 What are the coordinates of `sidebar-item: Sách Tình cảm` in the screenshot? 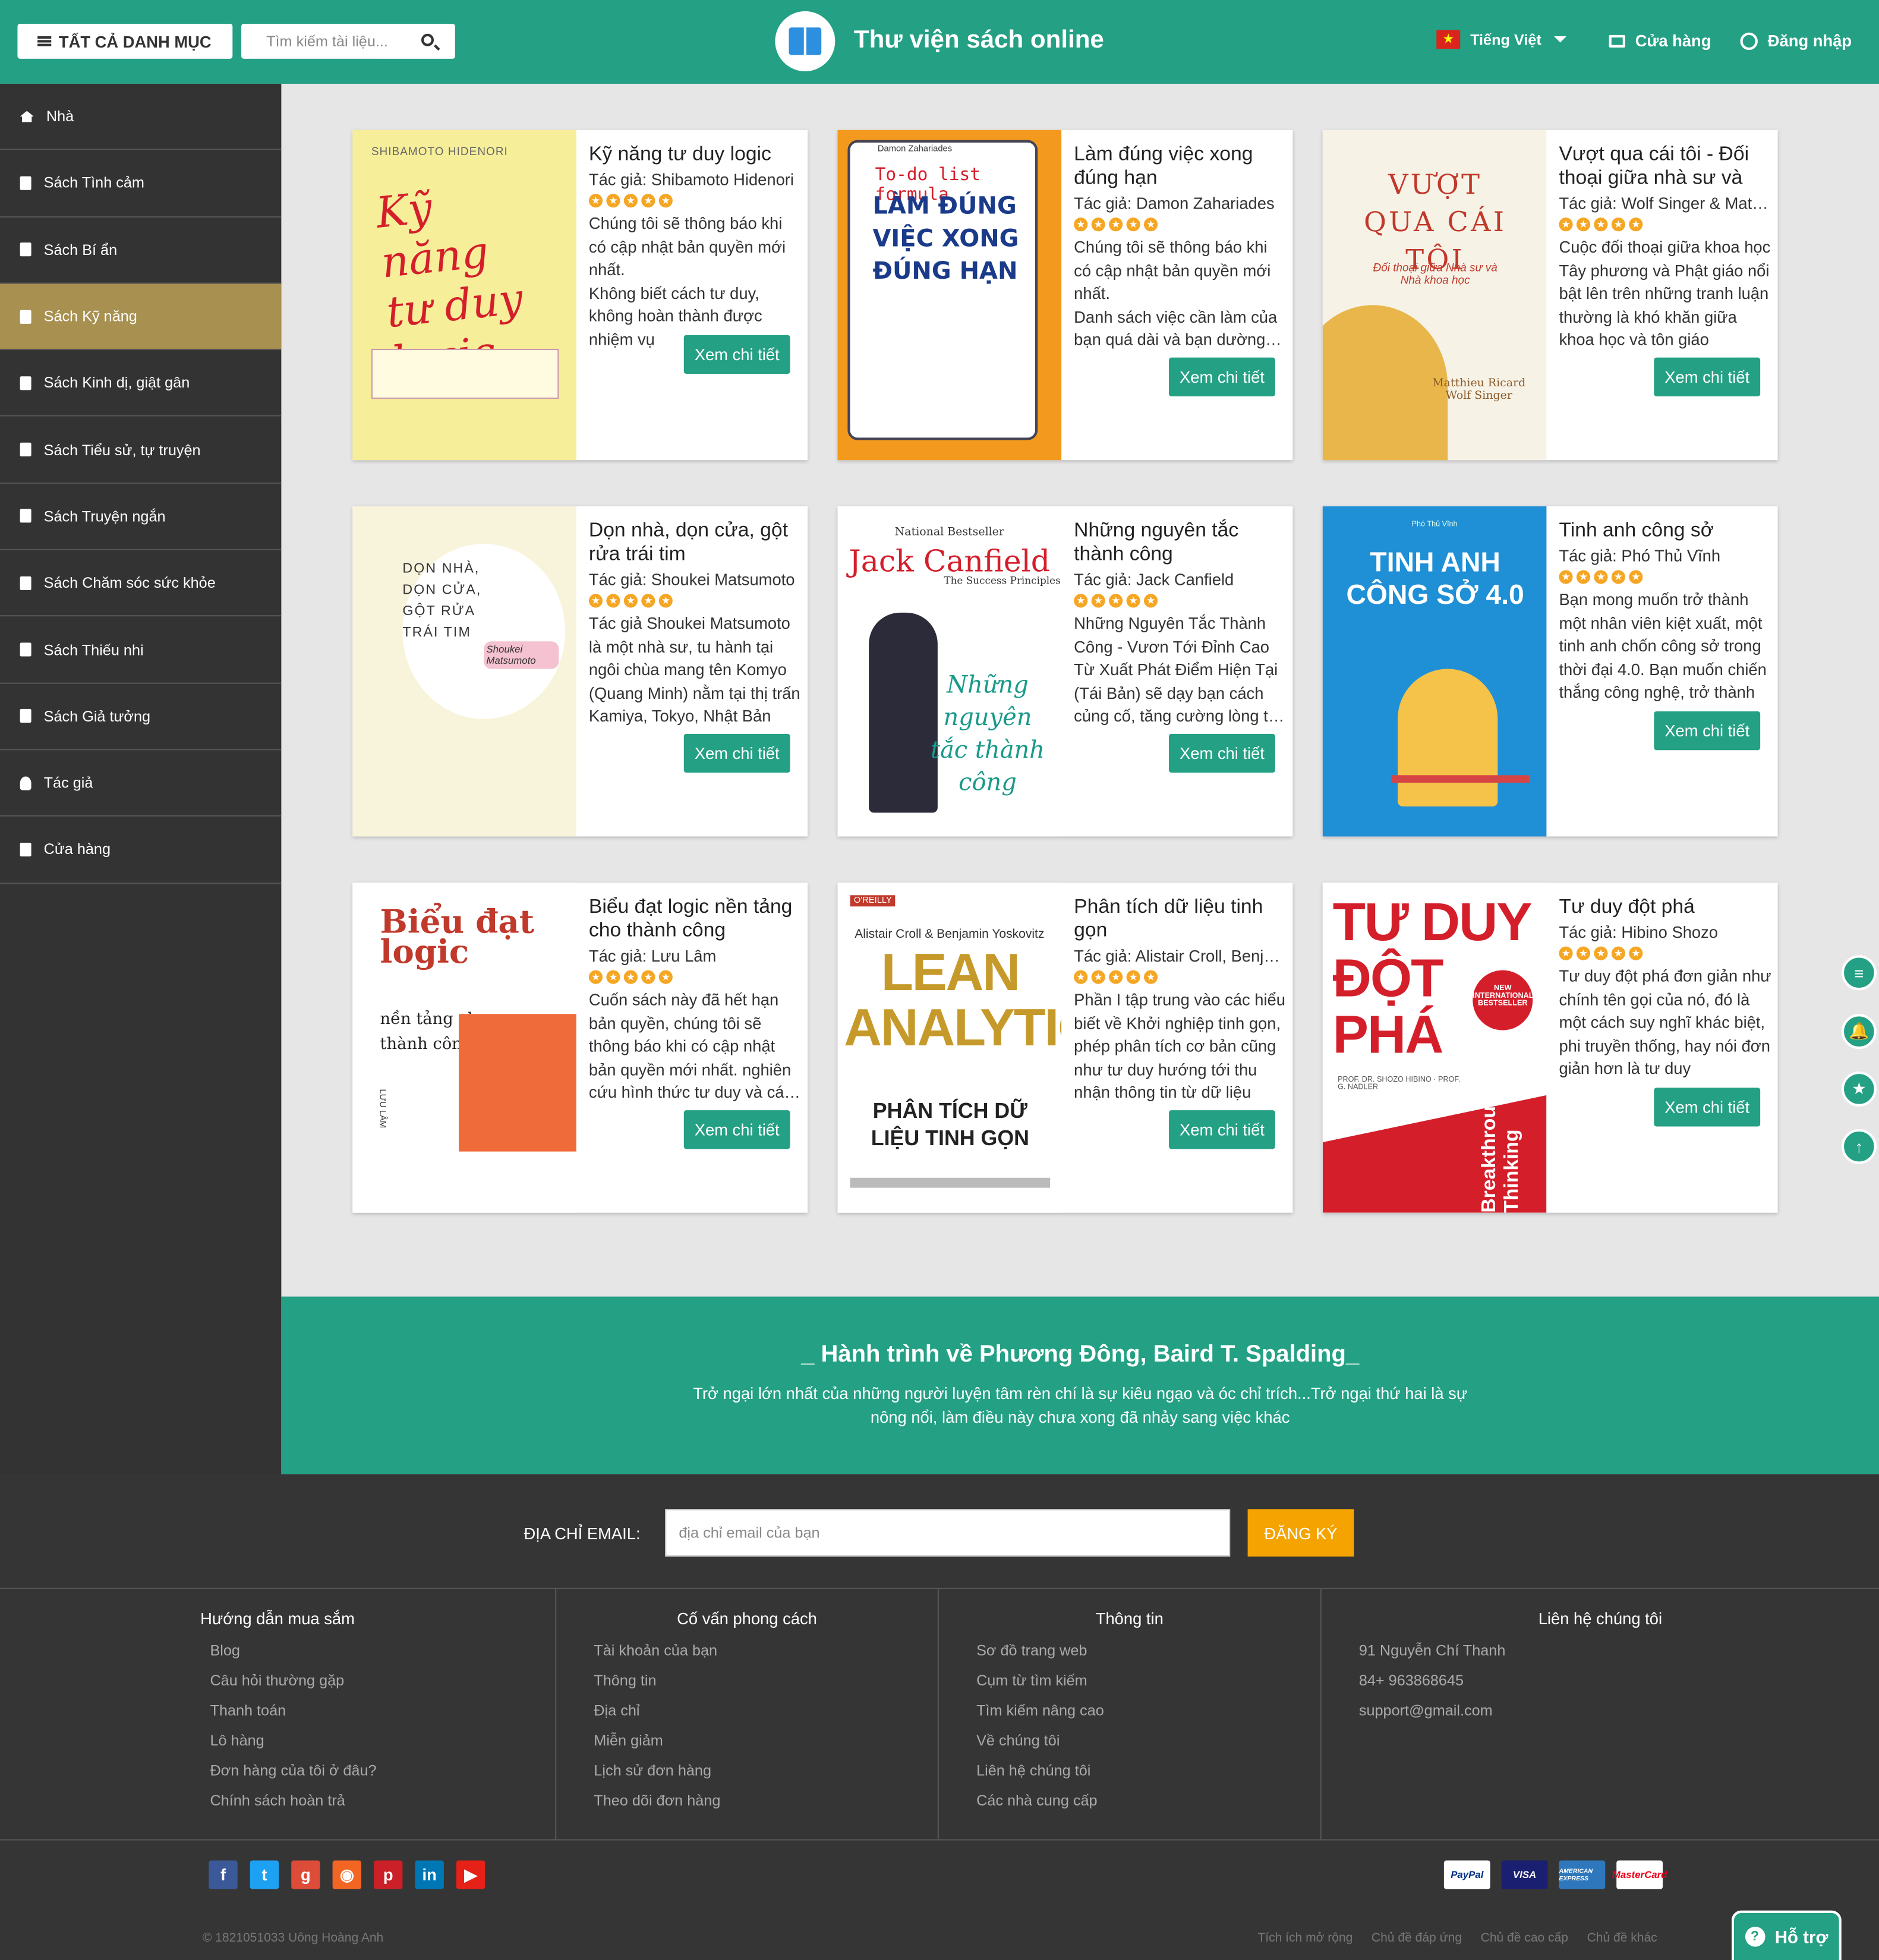 It's located at (141, 184).